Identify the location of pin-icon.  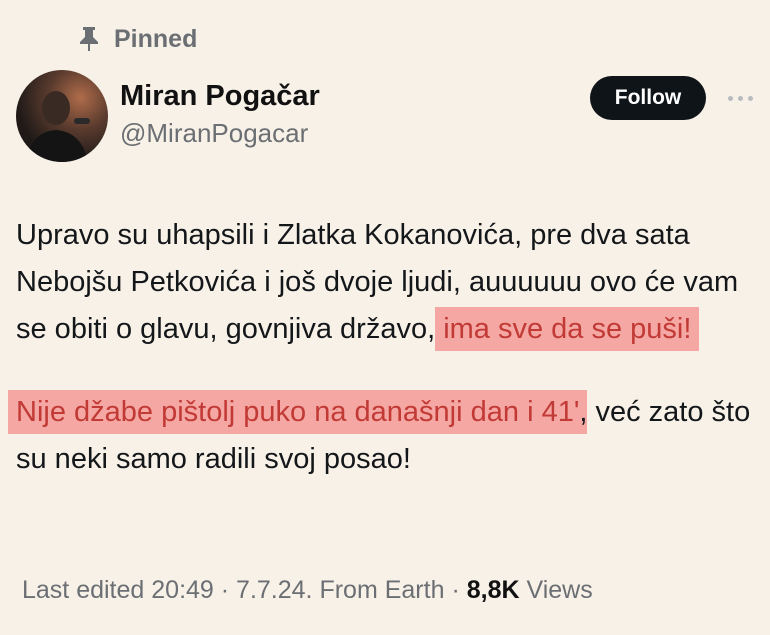
(89, 39).